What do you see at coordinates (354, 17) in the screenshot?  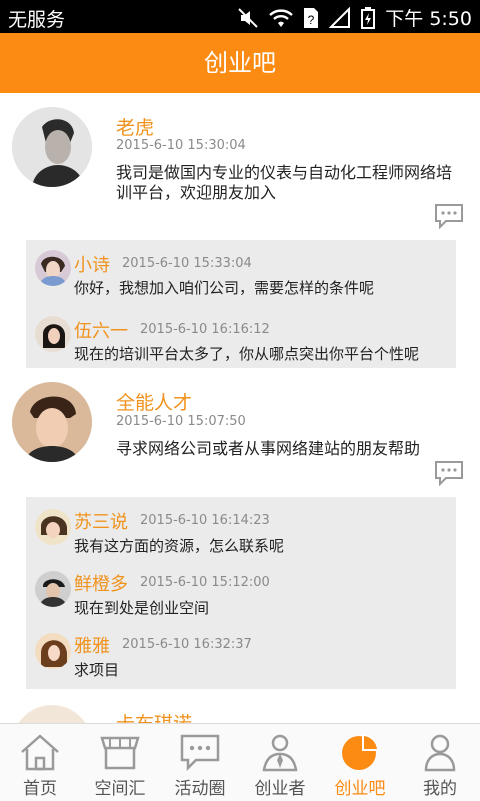 I see `status-icons: ? 下午 5:50` at bounding box center [354, 17].